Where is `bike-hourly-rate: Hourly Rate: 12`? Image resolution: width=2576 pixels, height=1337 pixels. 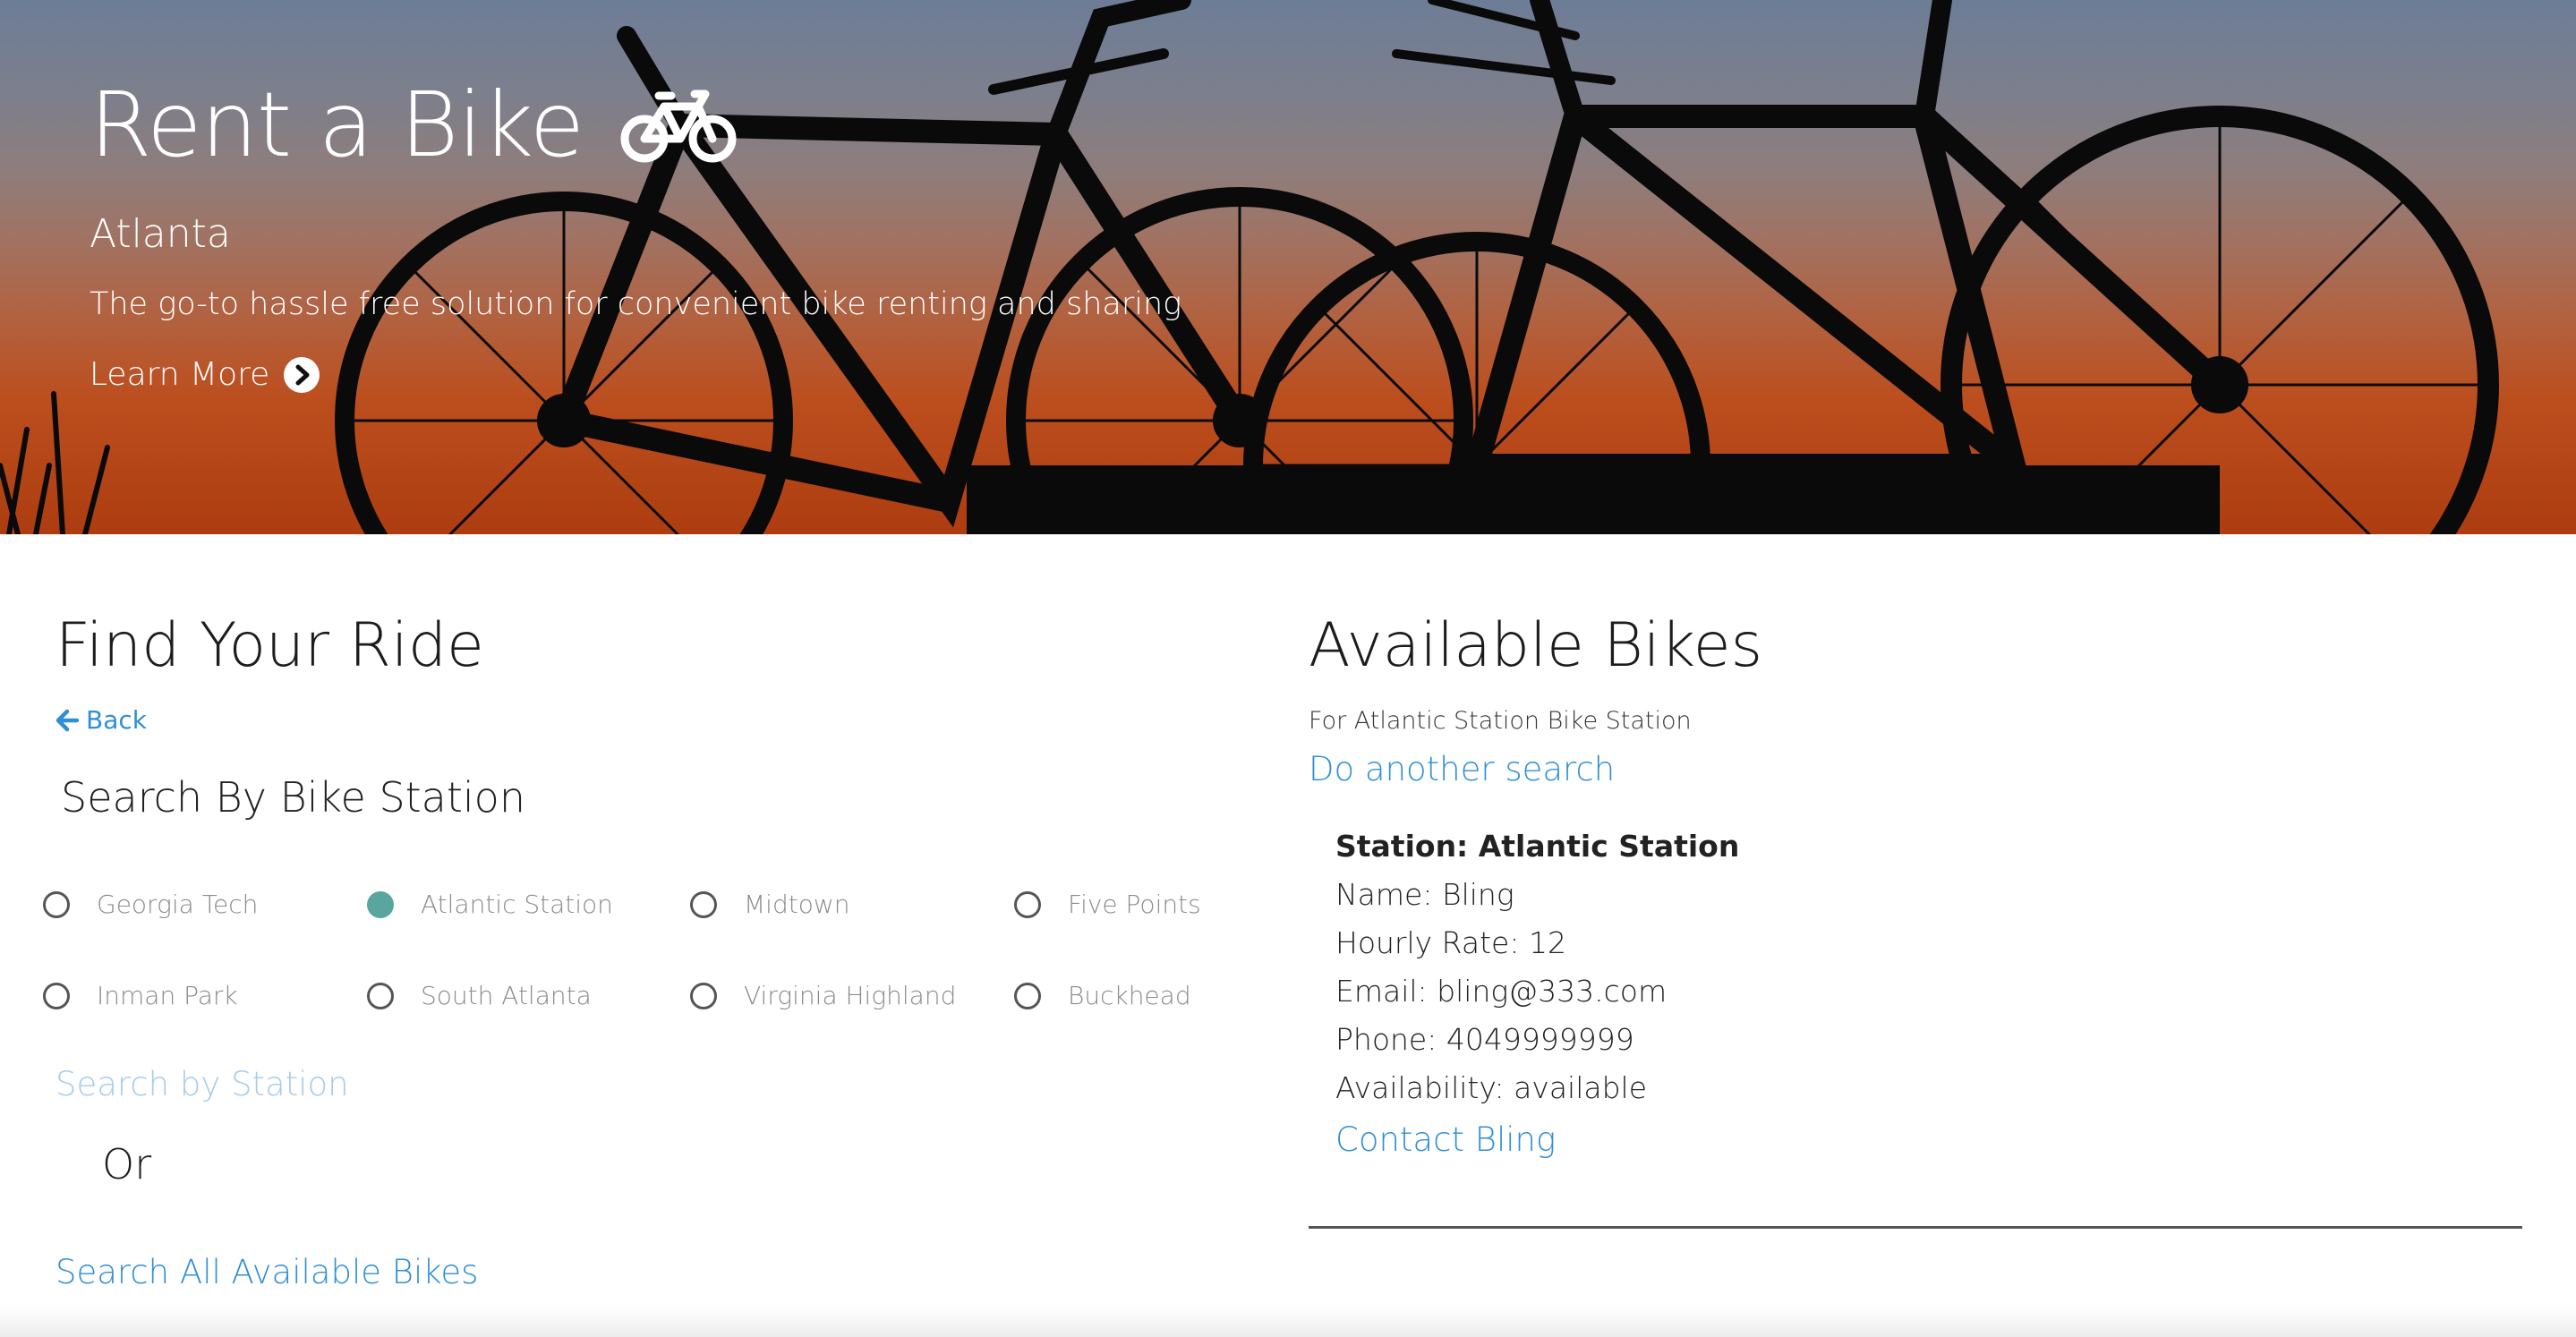
bike-hourly-rate: Hourly Rate: 12 is located at coordinates (1450, 942).